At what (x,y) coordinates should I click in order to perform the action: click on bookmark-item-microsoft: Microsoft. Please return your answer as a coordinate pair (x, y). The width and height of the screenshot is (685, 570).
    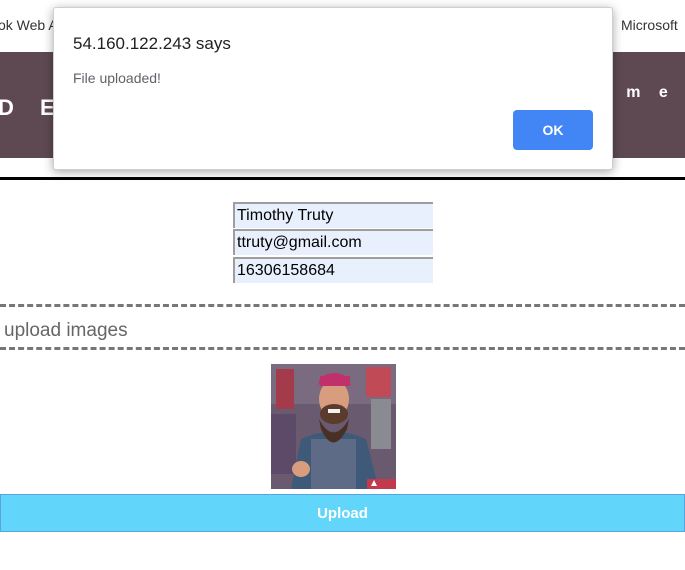
    Looking at the image, I should click on (649, 25).